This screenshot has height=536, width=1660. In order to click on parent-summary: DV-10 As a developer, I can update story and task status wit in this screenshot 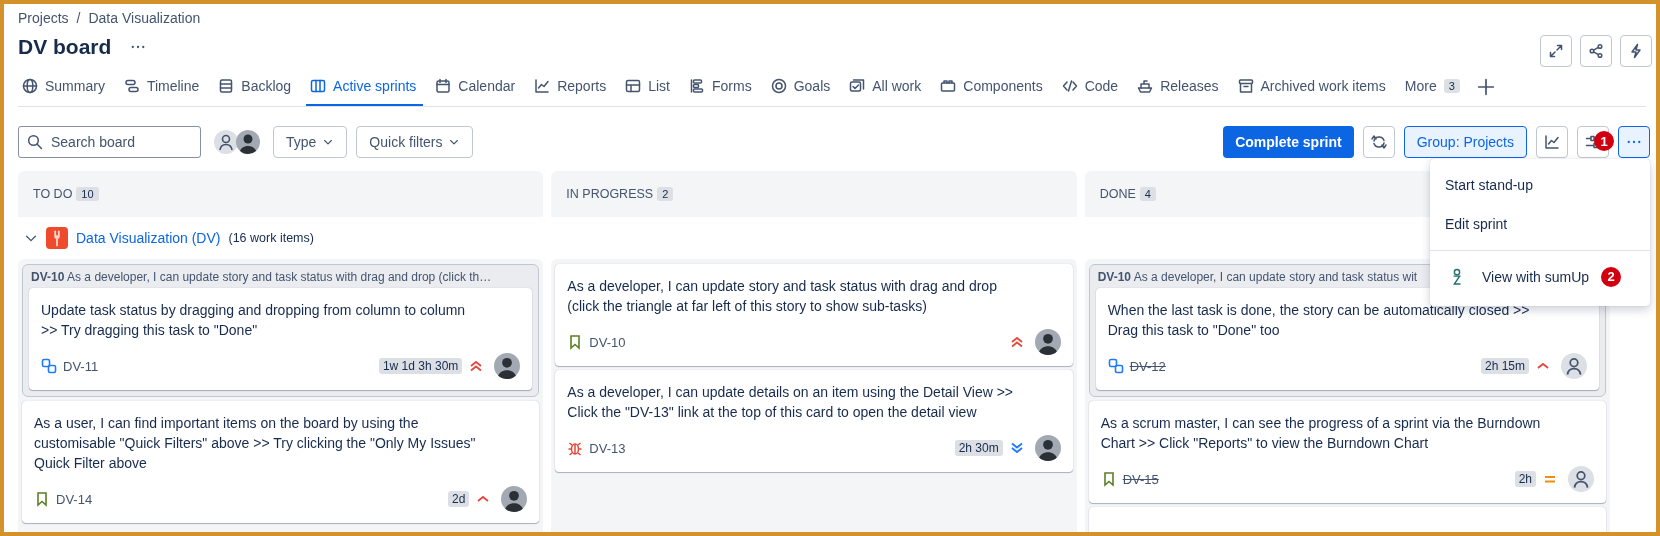, I will do `click(1257, 277)`.